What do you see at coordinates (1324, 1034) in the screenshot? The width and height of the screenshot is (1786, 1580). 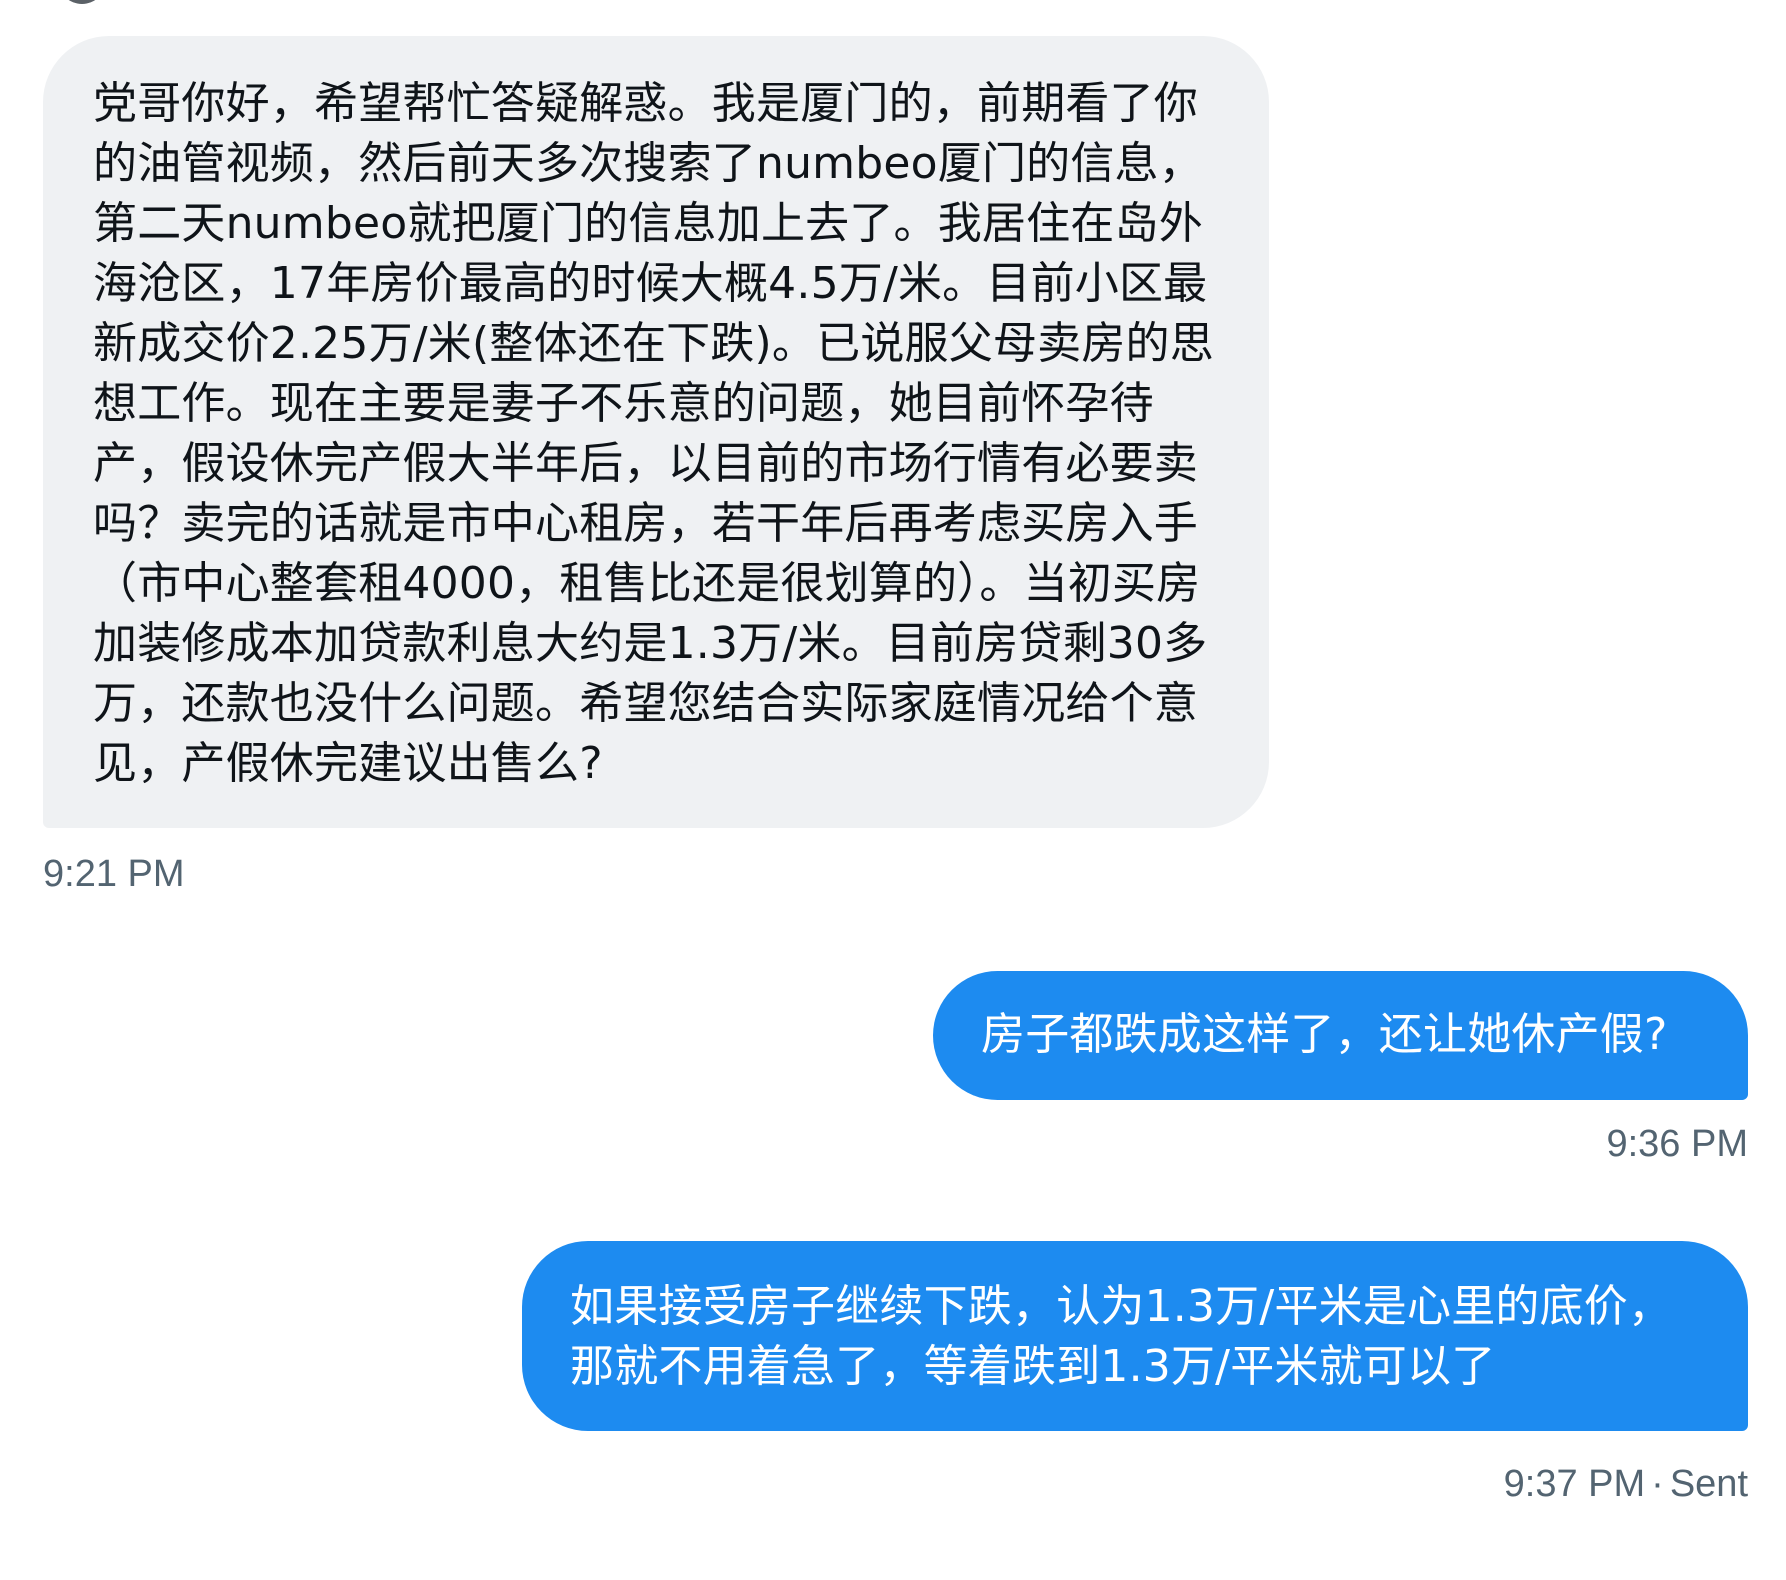 I see `message-text: 房子都跌成这样了，还让她休产假?` at bounding box center [1324, 1034].